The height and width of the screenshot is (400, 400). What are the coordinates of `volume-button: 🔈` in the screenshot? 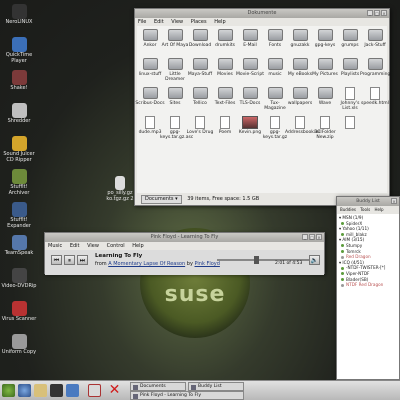 It's located at (314, 260).